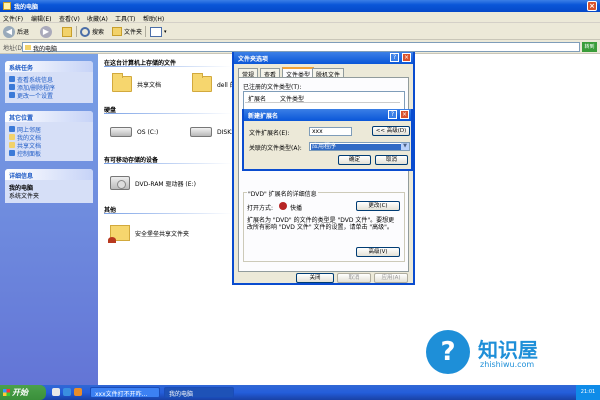 This screenshot has width=600, height=400. I want to click on drive-c-item: OS (C:), so click(134, 132).